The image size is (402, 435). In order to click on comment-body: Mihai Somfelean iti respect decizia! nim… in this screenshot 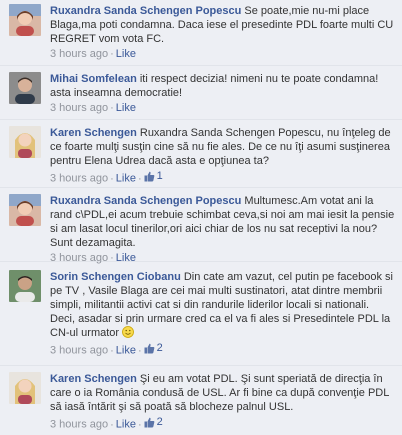, I will do `click(223, 93)`.